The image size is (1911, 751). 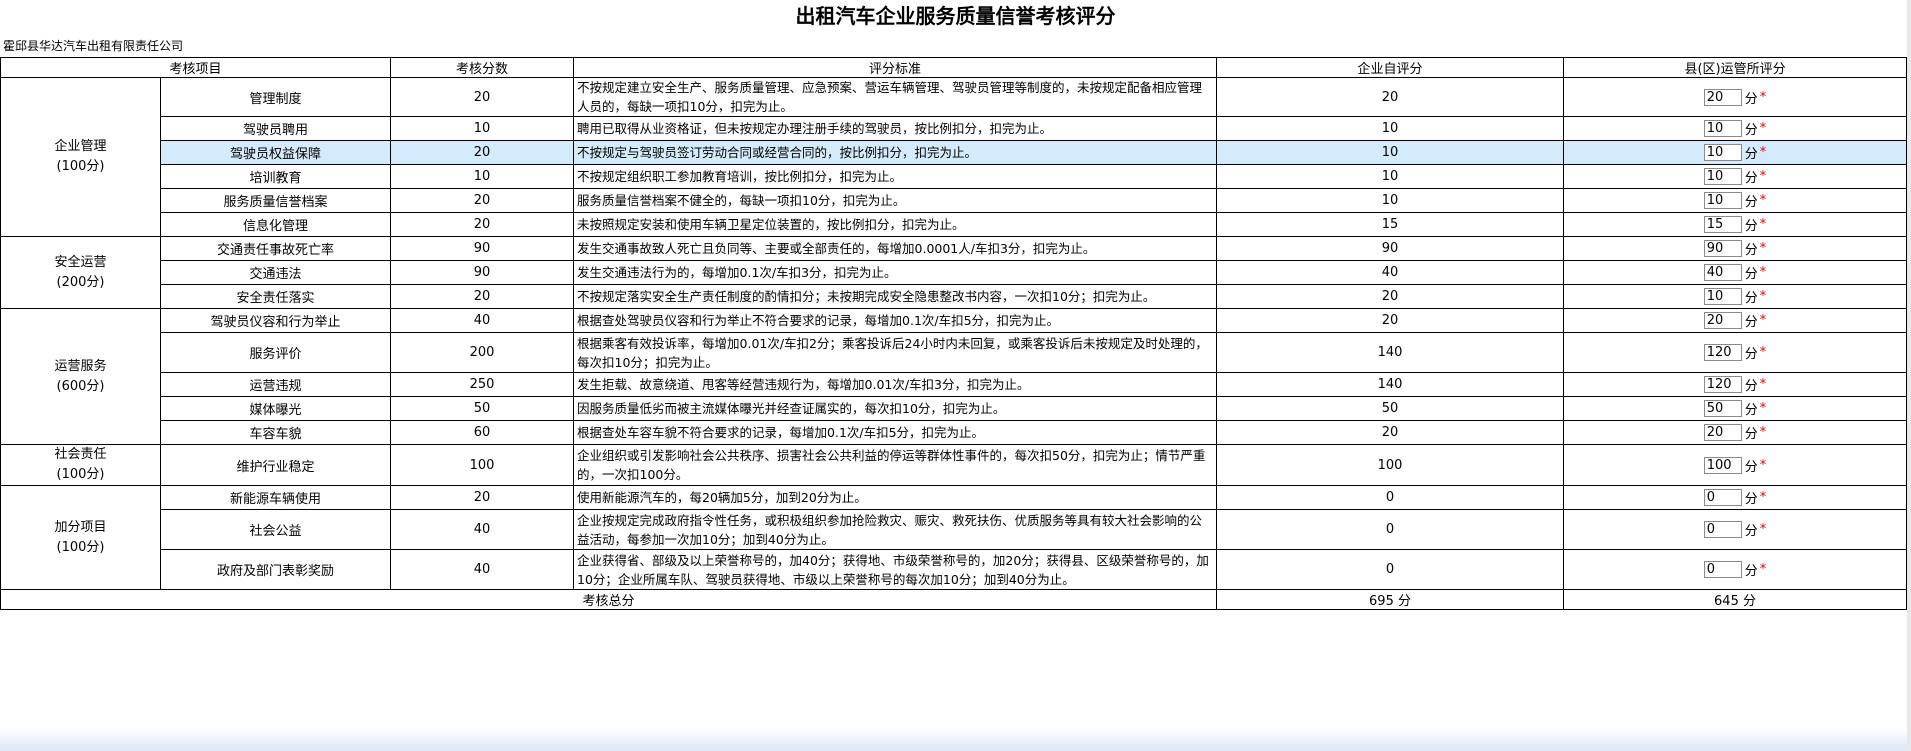 I want to click on header-max-score: 考核分数, so click(x=482, y=67).